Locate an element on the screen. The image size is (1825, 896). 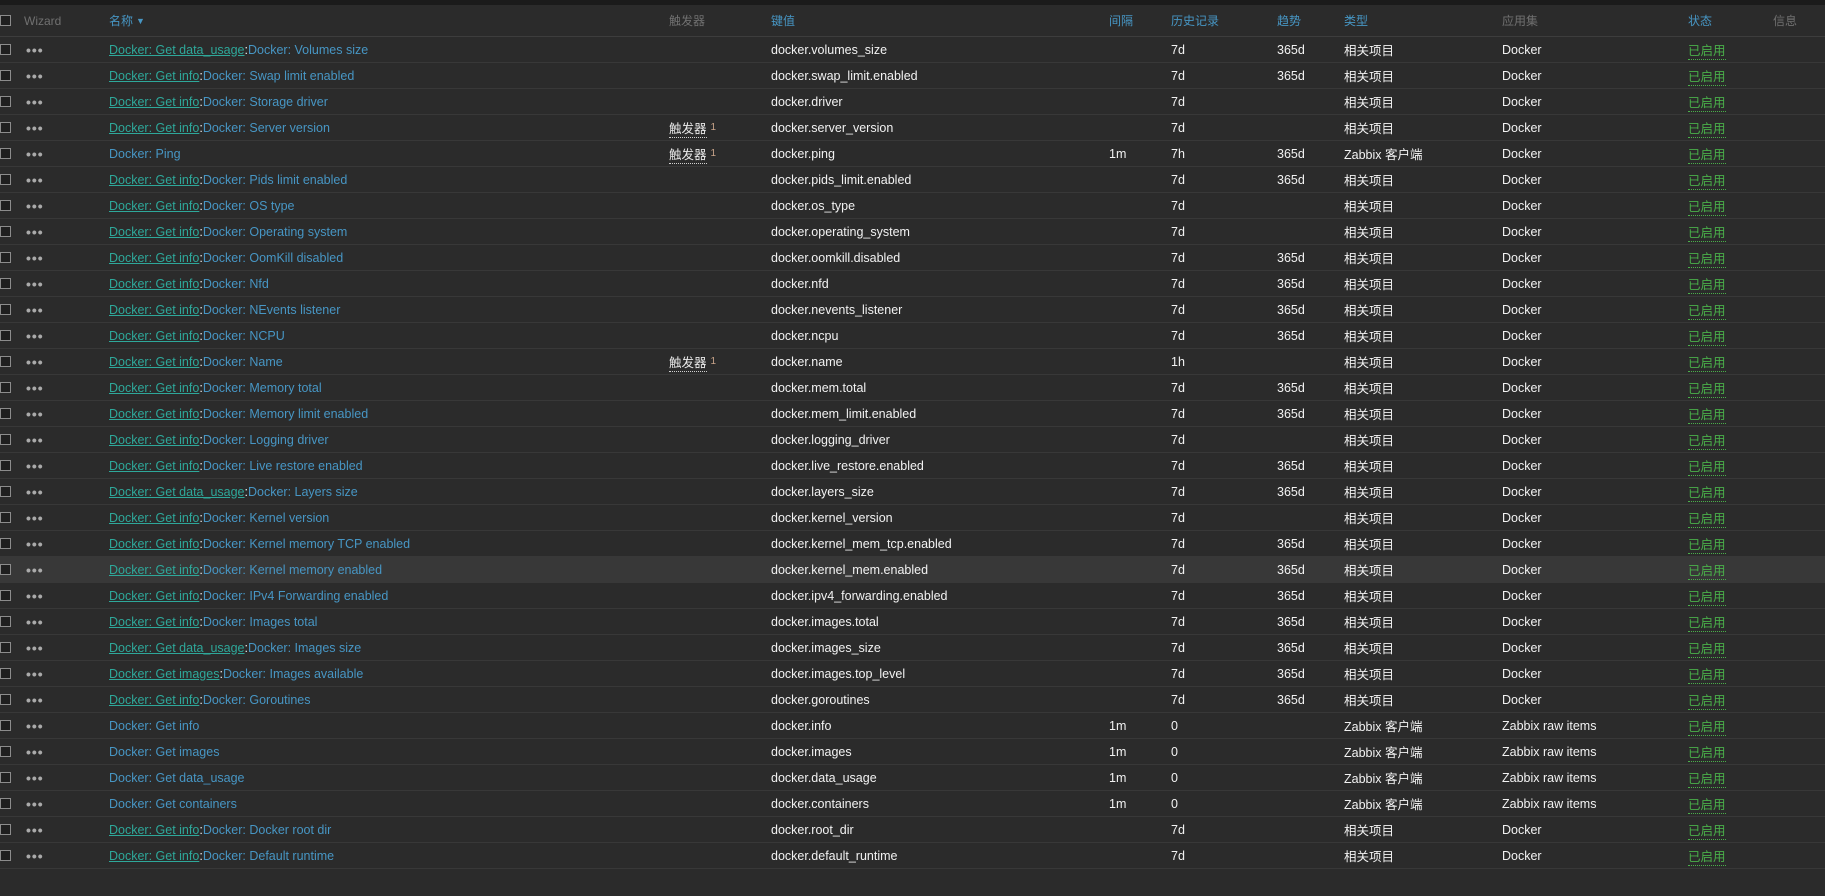
item-name-link: Docker: Server version is located at coordinates (266, 128).